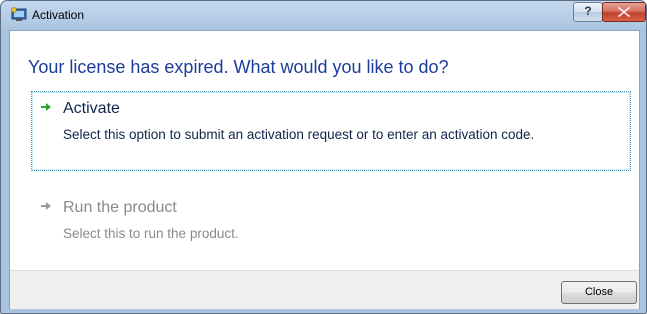 This screenshot has height=314, width=647. Describe the element at coordinates (324, 289) in the screenshot. I see `dialog-footer: Close` at that location.